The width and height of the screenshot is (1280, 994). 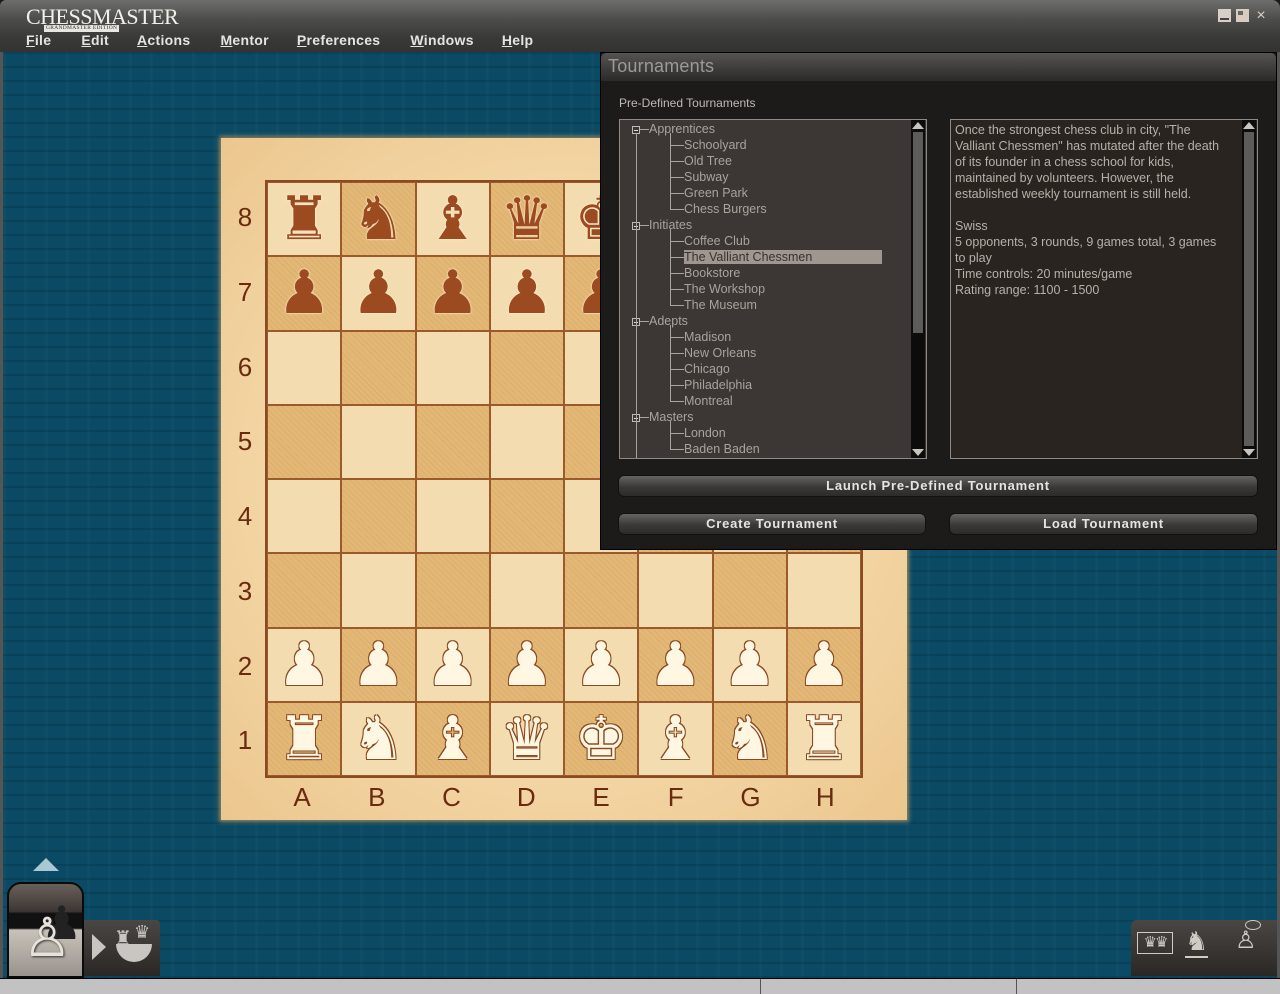 I want to click on square-c8: ♝, so click(x=452, y=219).